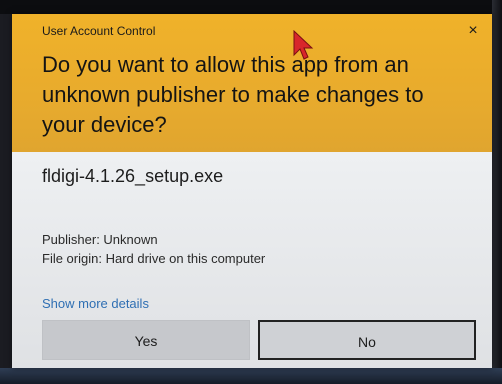 This screenshot has height=384, width=502. I want to click on mouse-pointer-icon, so click(303, 45).